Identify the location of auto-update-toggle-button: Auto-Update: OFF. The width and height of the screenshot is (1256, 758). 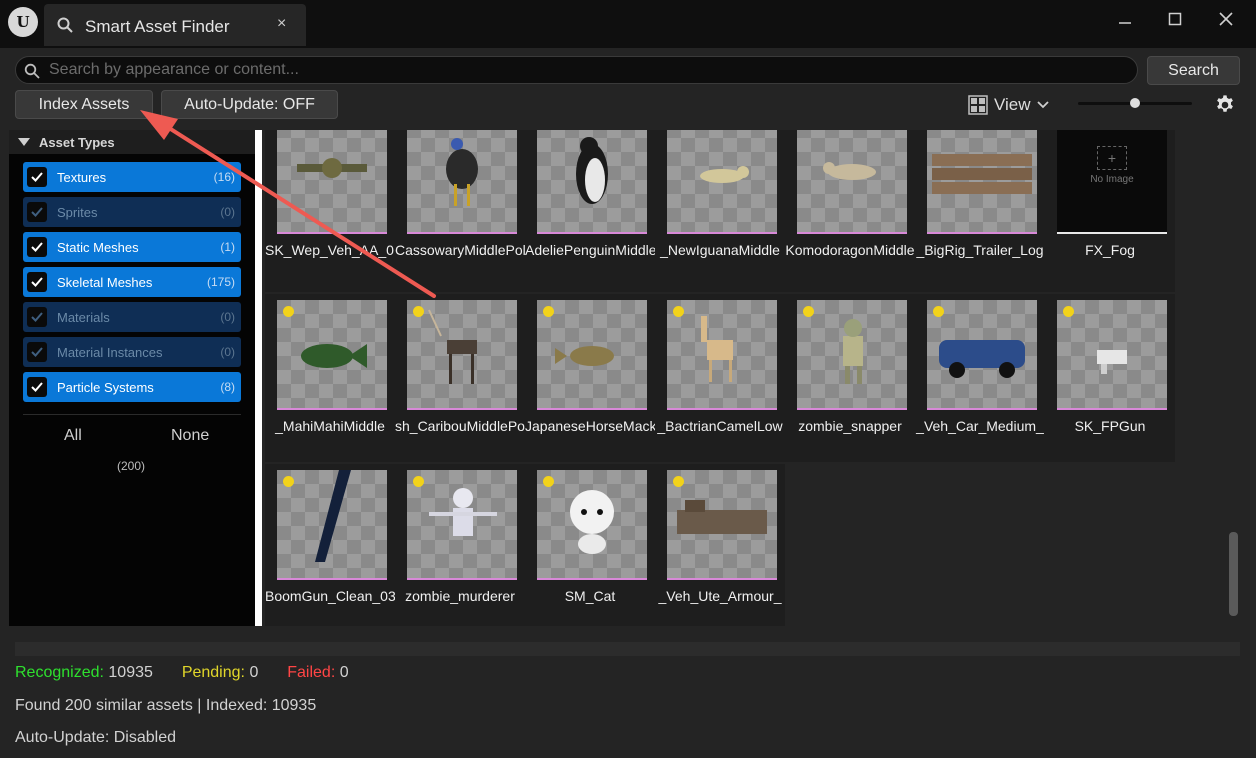
(249, 104).